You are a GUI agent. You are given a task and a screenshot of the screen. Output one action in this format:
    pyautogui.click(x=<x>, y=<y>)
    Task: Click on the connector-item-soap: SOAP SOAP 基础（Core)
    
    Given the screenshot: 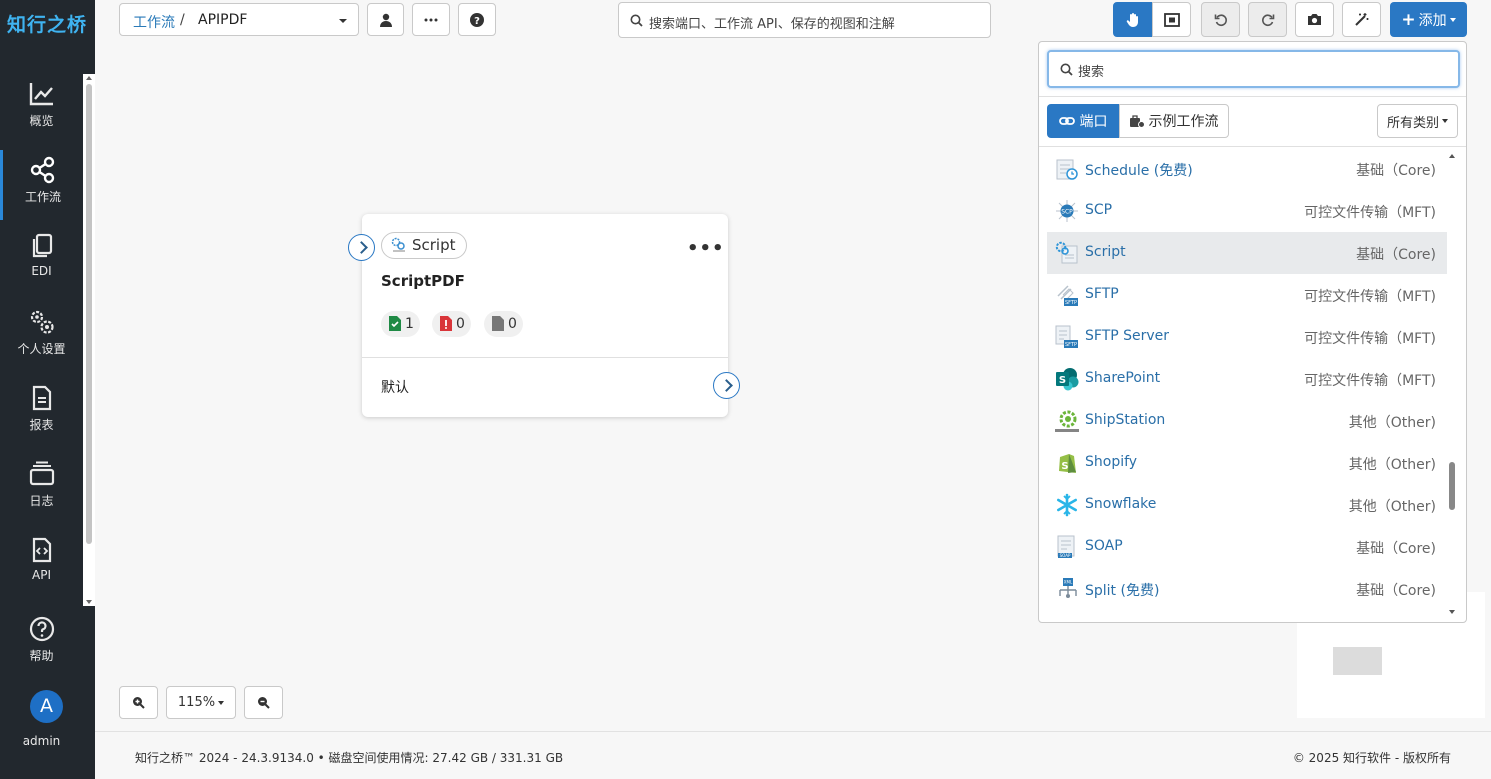 What is the action you would take?
    pyautogui.click(x=1247, y=547)
    